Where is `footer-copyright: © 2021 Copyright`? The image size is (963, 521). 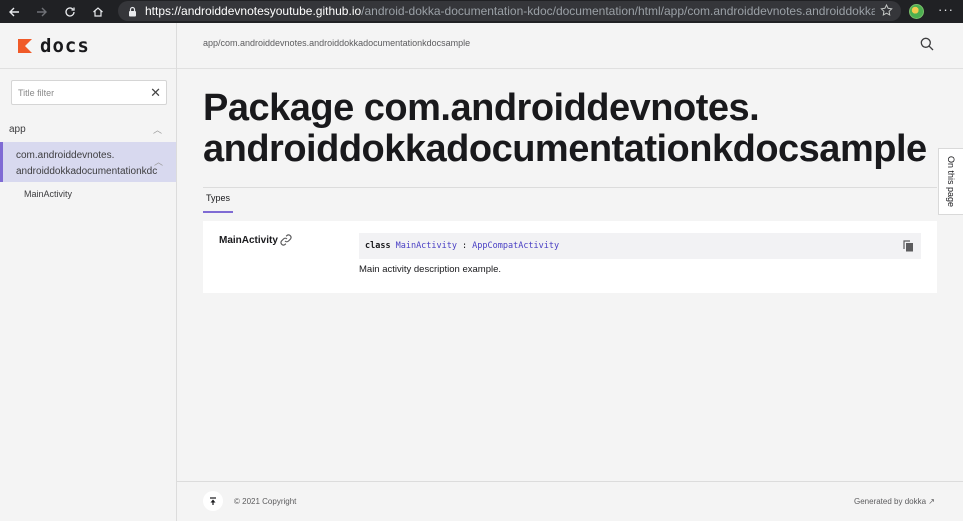 footer-copyright: © 2021 Copyright is located at coordinates (265, 501).